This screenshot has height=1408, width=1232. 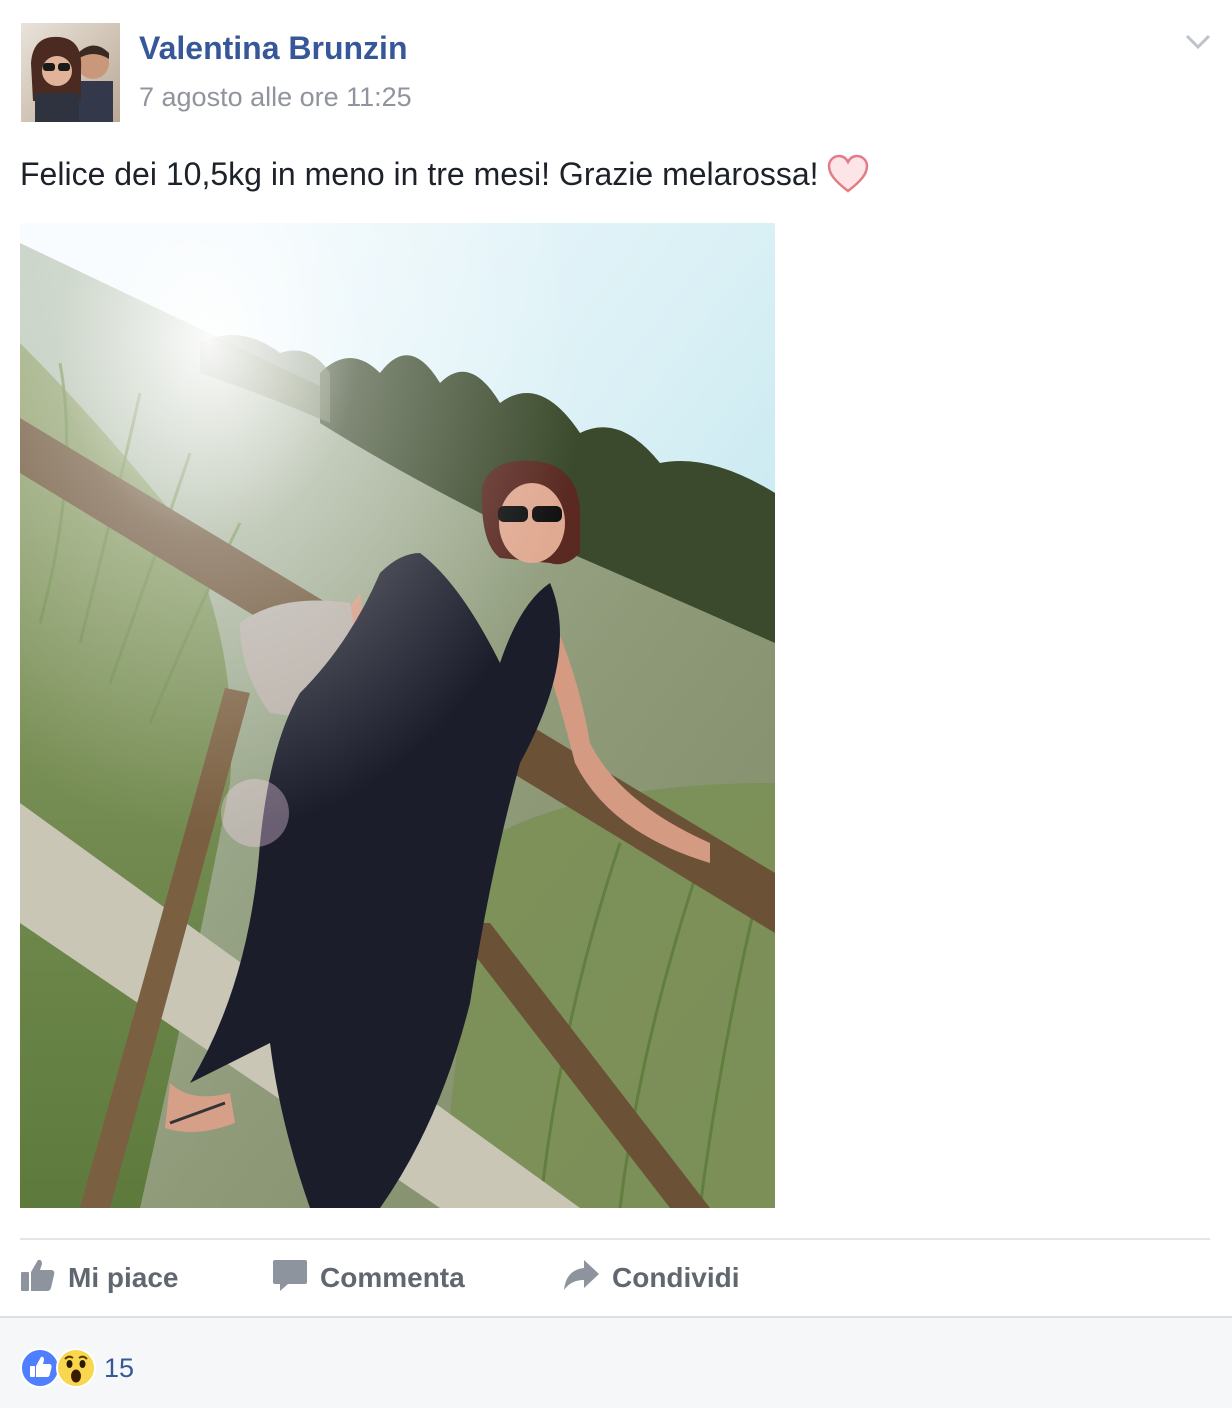 I want to click on comment-button: Commenta, so click(x=368, y=1278).